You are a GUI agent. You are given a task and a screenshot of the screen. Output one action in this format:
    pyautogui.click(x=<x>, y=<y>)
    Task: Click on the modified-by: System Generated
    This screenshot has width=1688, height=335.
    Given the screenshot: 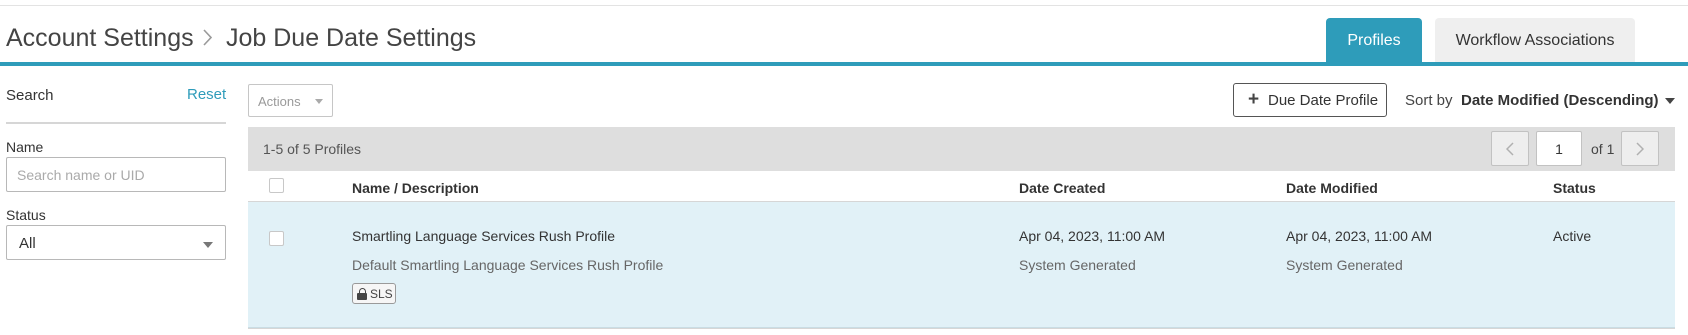 What is the action you would take?
    pyautogui.click(x=1344, y=265)
    